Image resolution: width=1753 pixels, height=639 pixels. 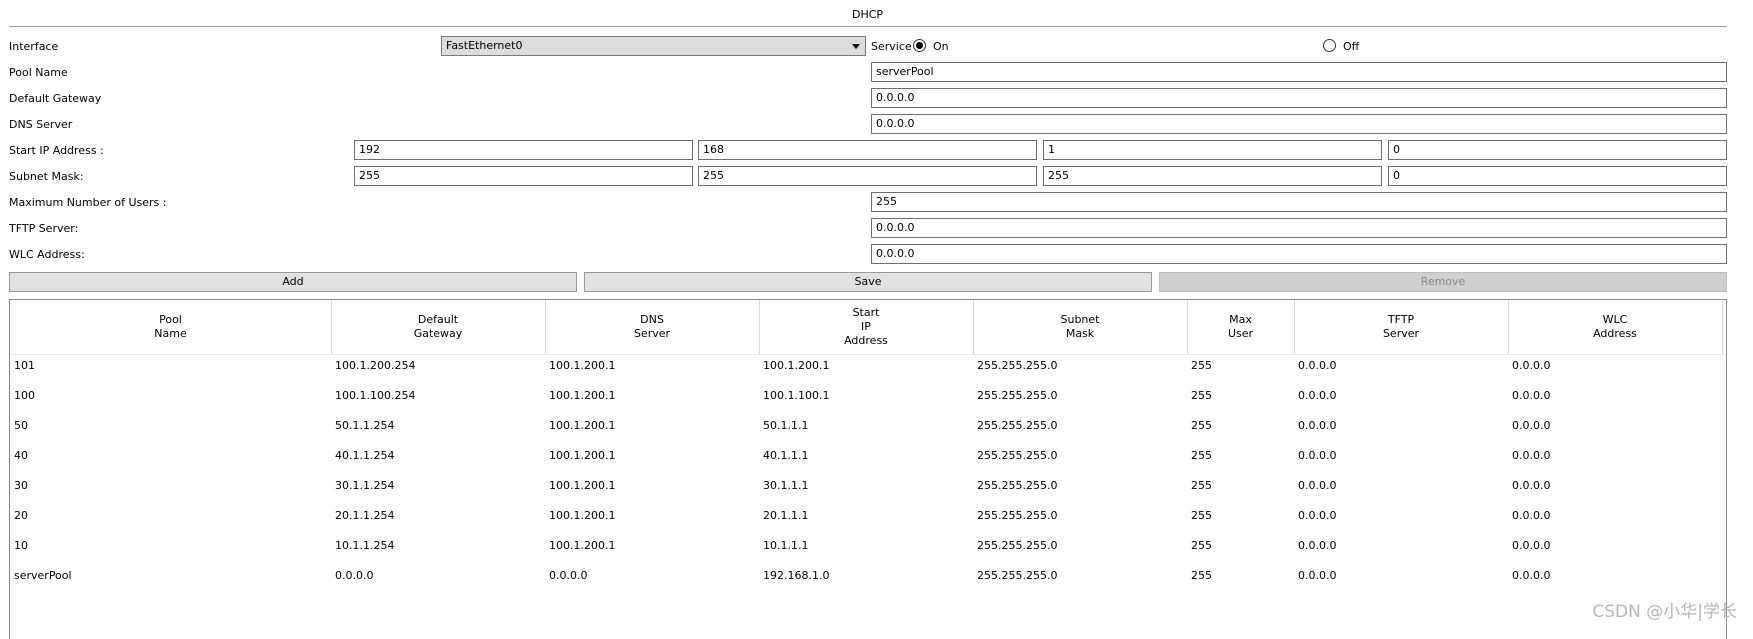 What do you see at coordinates (1615, 327) in the screenshot?
I see `column-header-wlc-address: WLC Address` at bounding box center [1615, 327].